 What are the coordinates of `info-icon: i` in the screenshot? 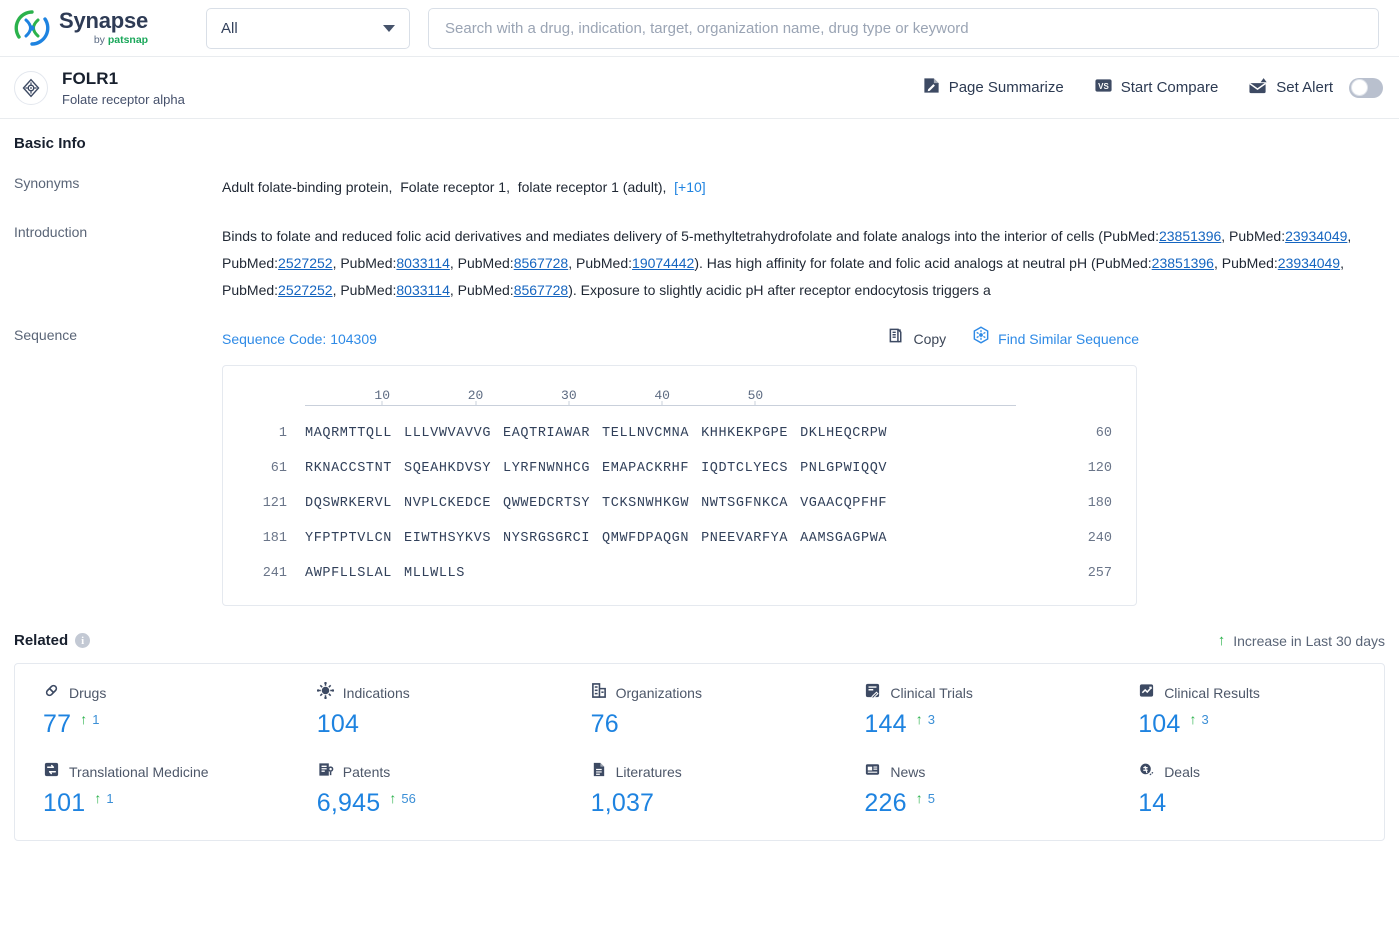 It's located at (83, 640).